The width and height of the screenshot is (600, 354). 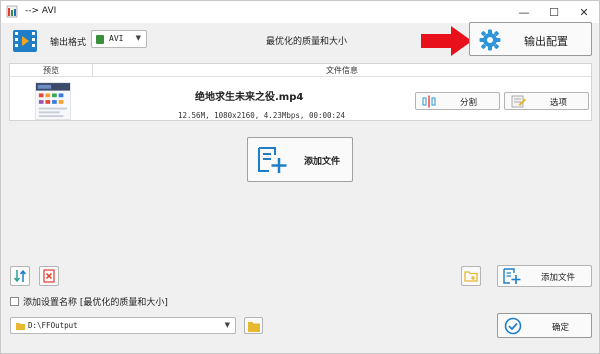 What do you see at coordinates (554, 12) in the screenshot?
I see `maximize-button: ☐` at bounding box center [554, 12].